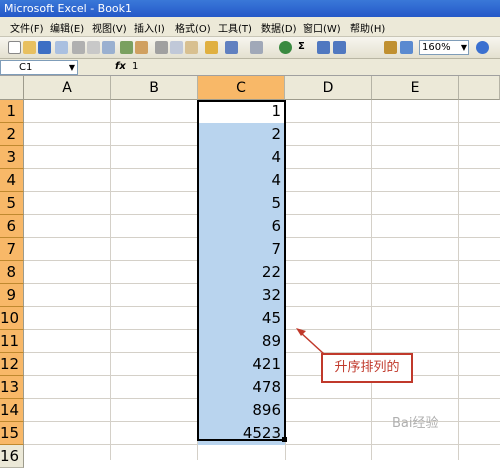 Image resolution: width=500 pixels, height=468 pixels. I want to click on cell-c4: 4, so click(241, 180).